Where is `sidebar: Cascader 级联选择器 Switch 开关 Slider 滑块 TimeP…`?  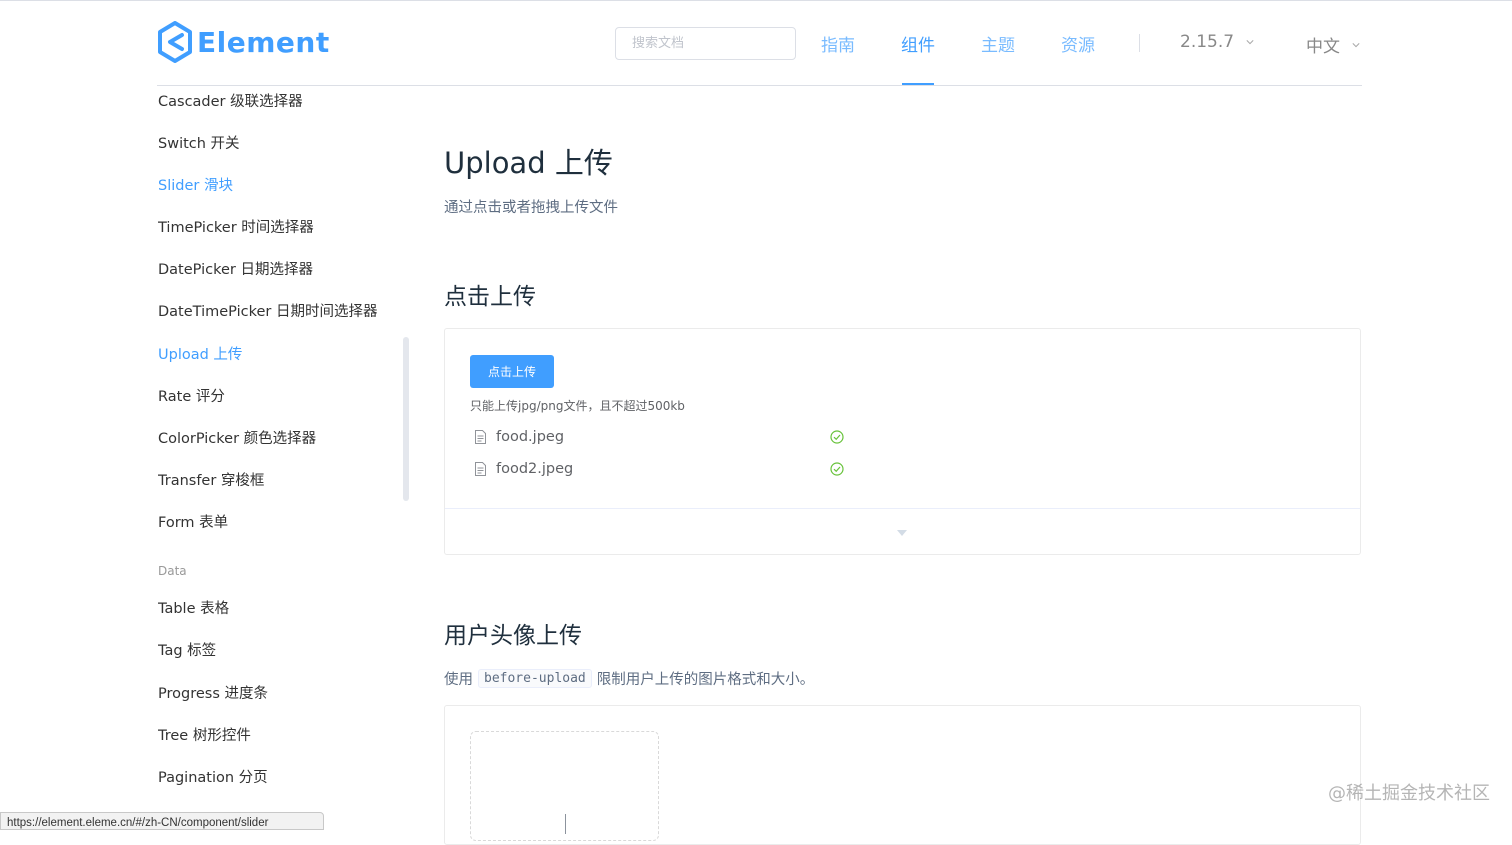 sidebar: Cascader 级联选择器 Switch 开关 Slider 滑块 TimeP… is located at coordinates (283, 455).